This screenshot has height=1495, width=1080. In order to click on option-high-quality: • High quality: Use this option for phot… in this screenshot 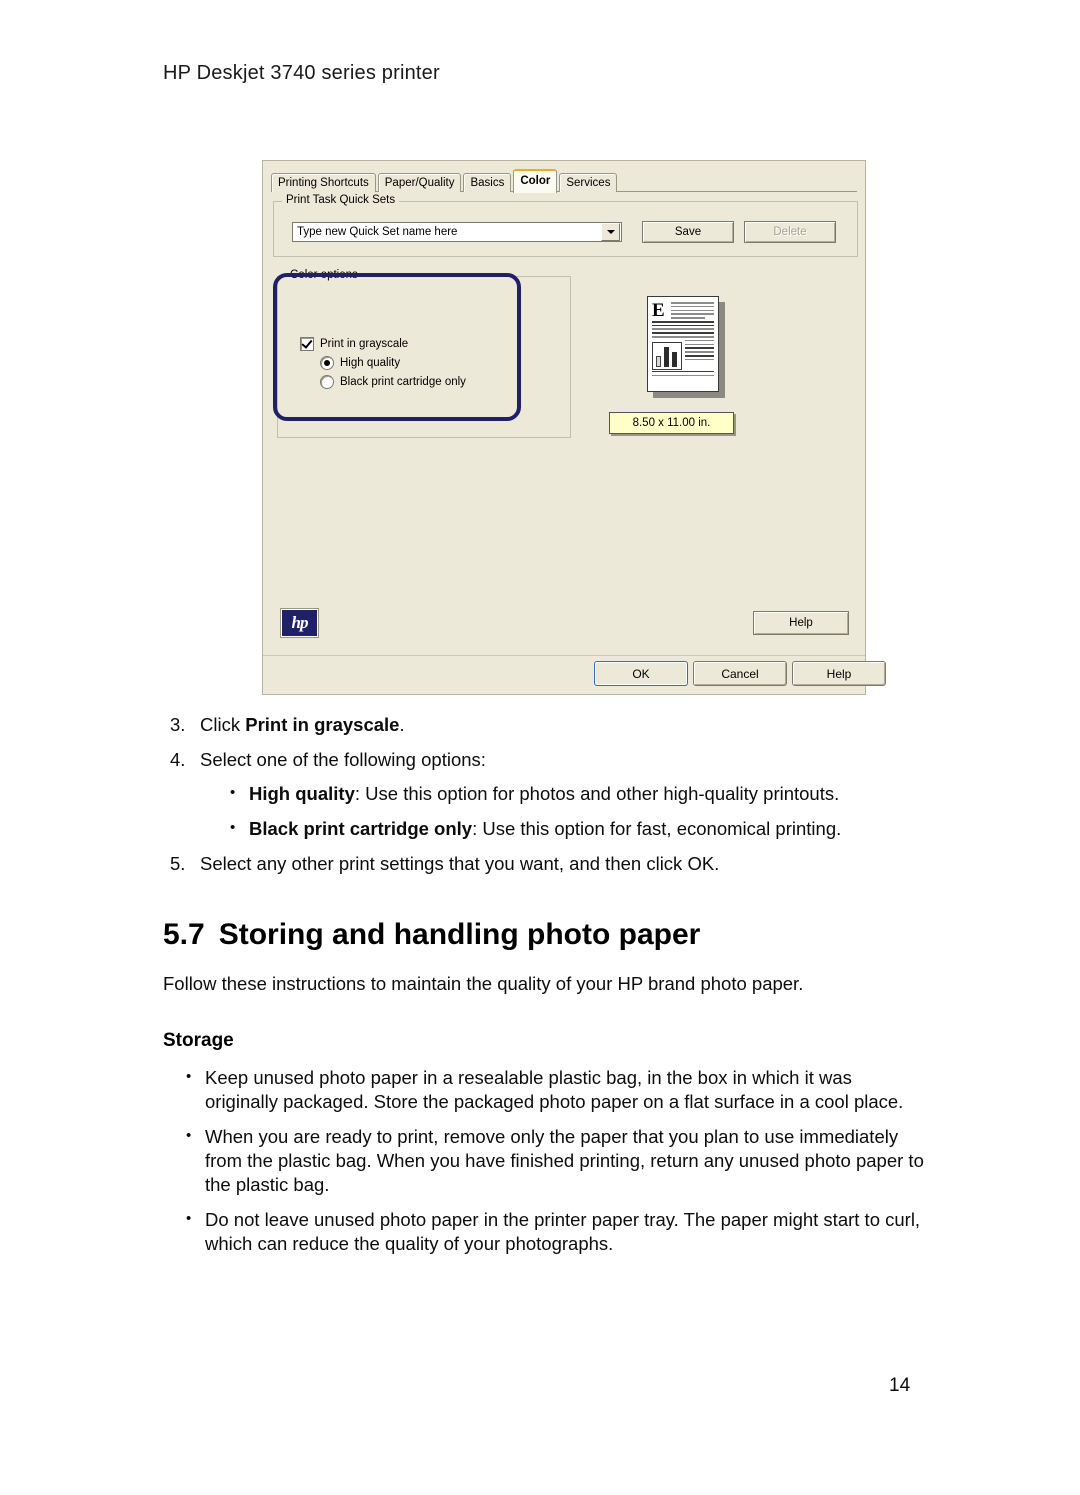, I will do `click(580, 794)`.